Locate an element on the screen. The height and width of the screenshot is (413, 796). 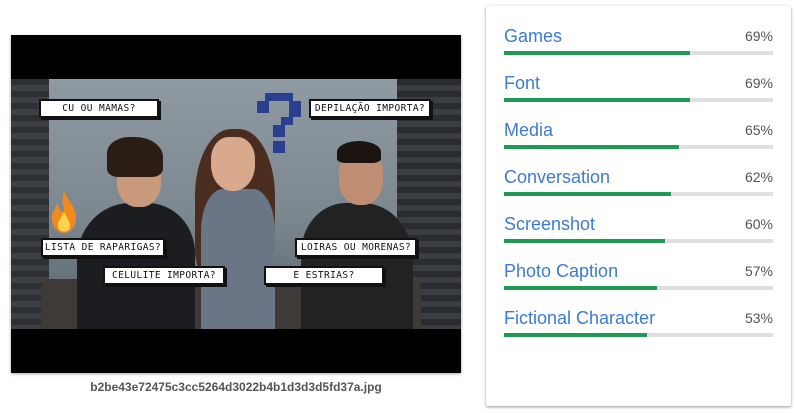
label-name-link: Screenshot is located at coordinates (549, 224).